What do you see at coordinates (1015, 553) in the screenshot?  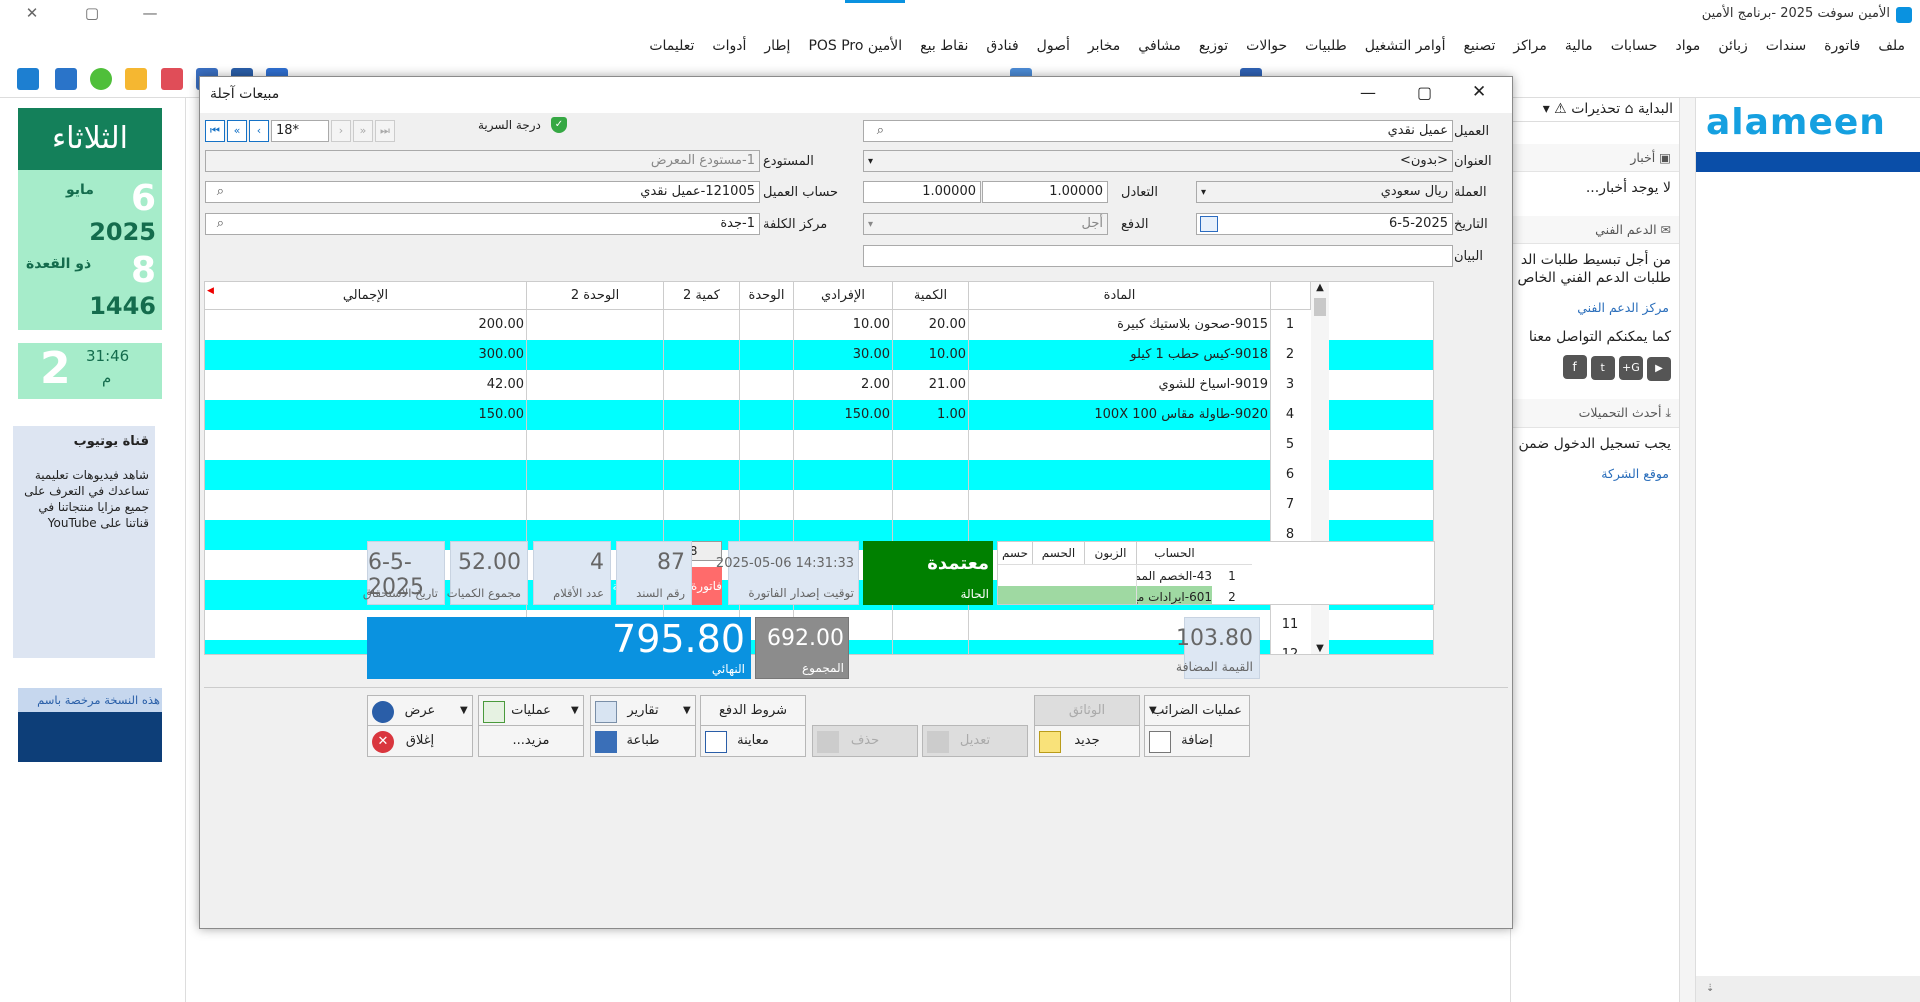 I see `discount-col-disc: حسم` at bounding box center [1015, 553].